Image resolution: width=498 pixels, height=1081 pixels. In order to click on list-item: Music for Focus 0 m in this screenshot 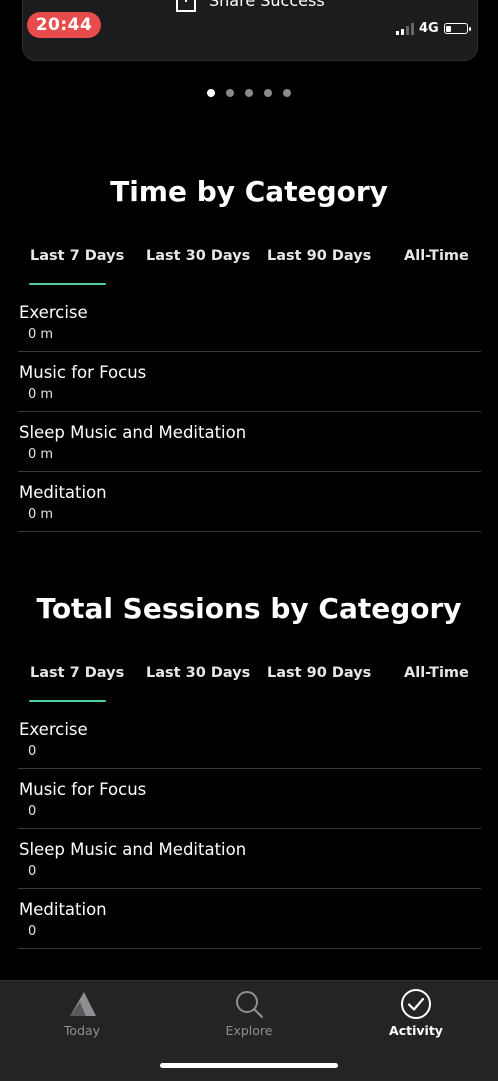, I will do `click(249, 382)`.